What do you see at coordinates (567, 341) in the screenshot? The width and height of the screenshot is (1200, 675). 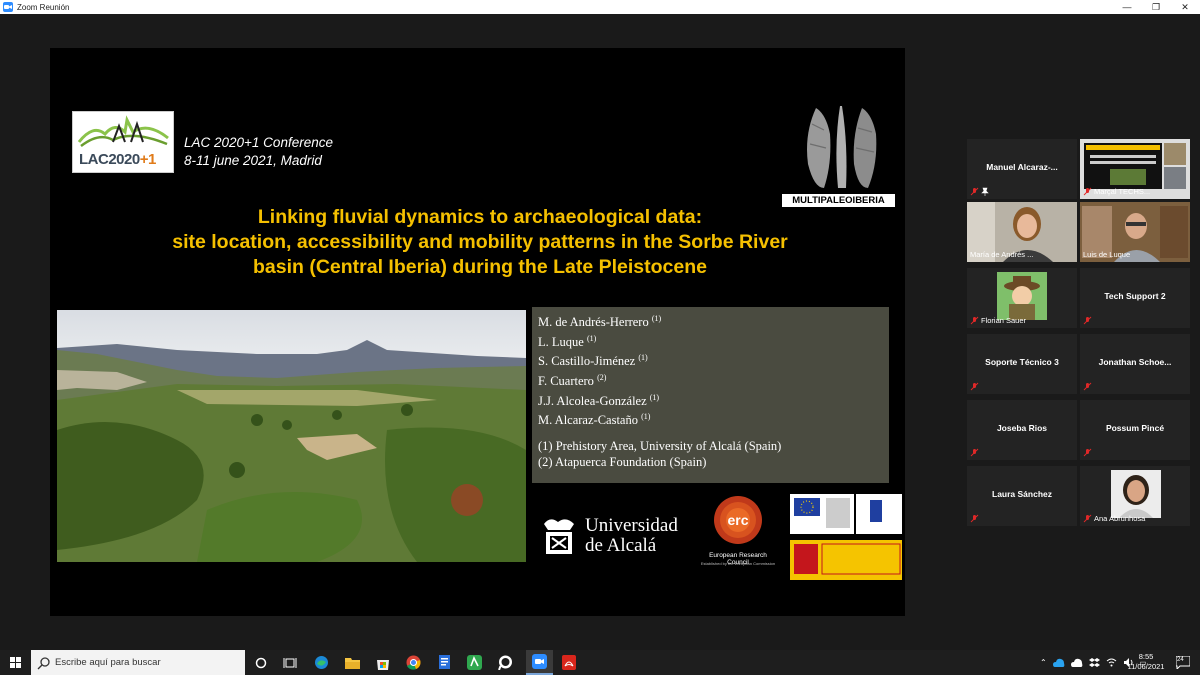 I see `author-2: L. Luque (1)` at bounding box center [567, 341].